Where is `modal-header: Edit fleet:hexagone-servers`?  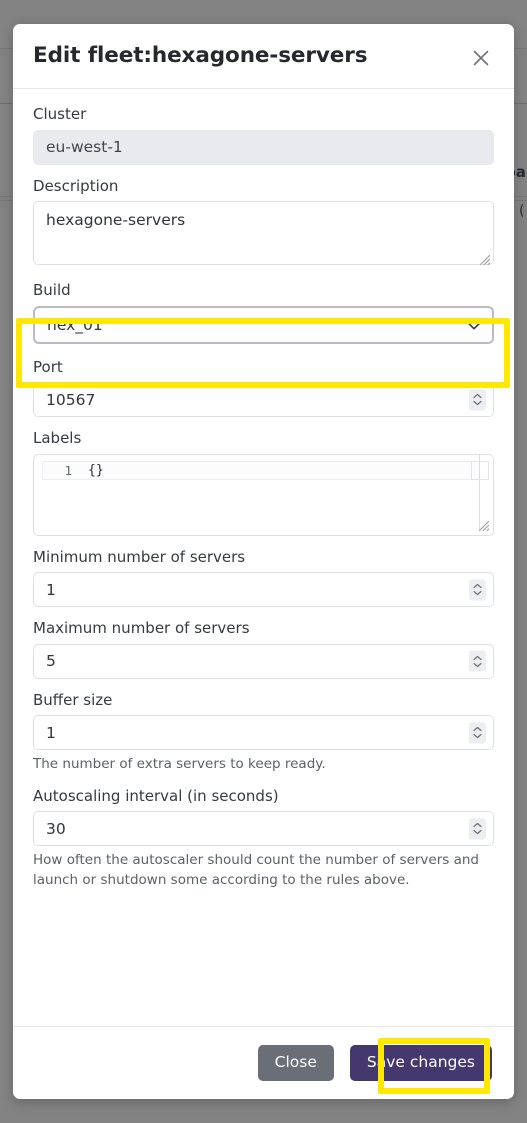 modal-header: Edit fleet:hexagone-servers is located at coordinates (263, 56).